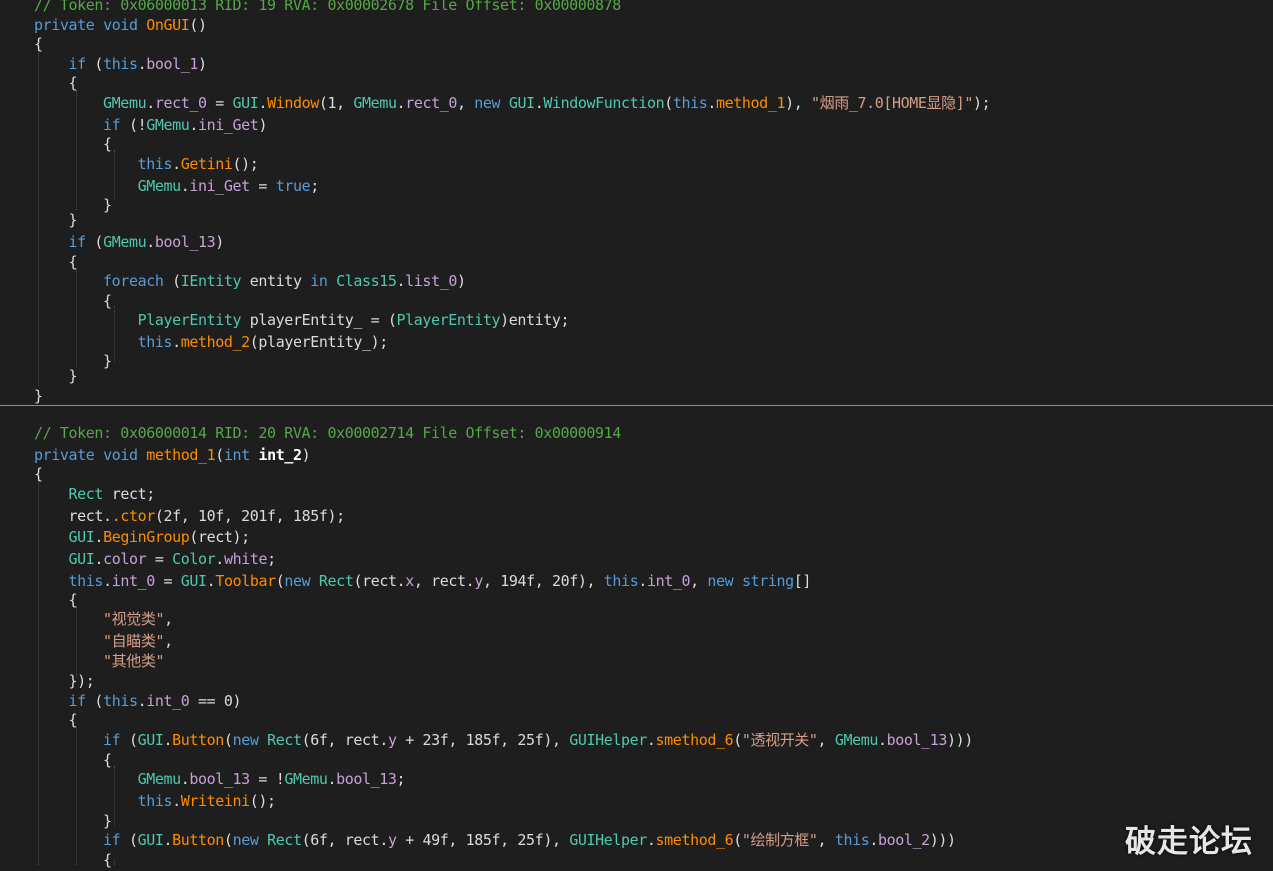 The width and height of the screenshot is (1273, 871). I want to click on code-token: foreach, so click(133, 281).